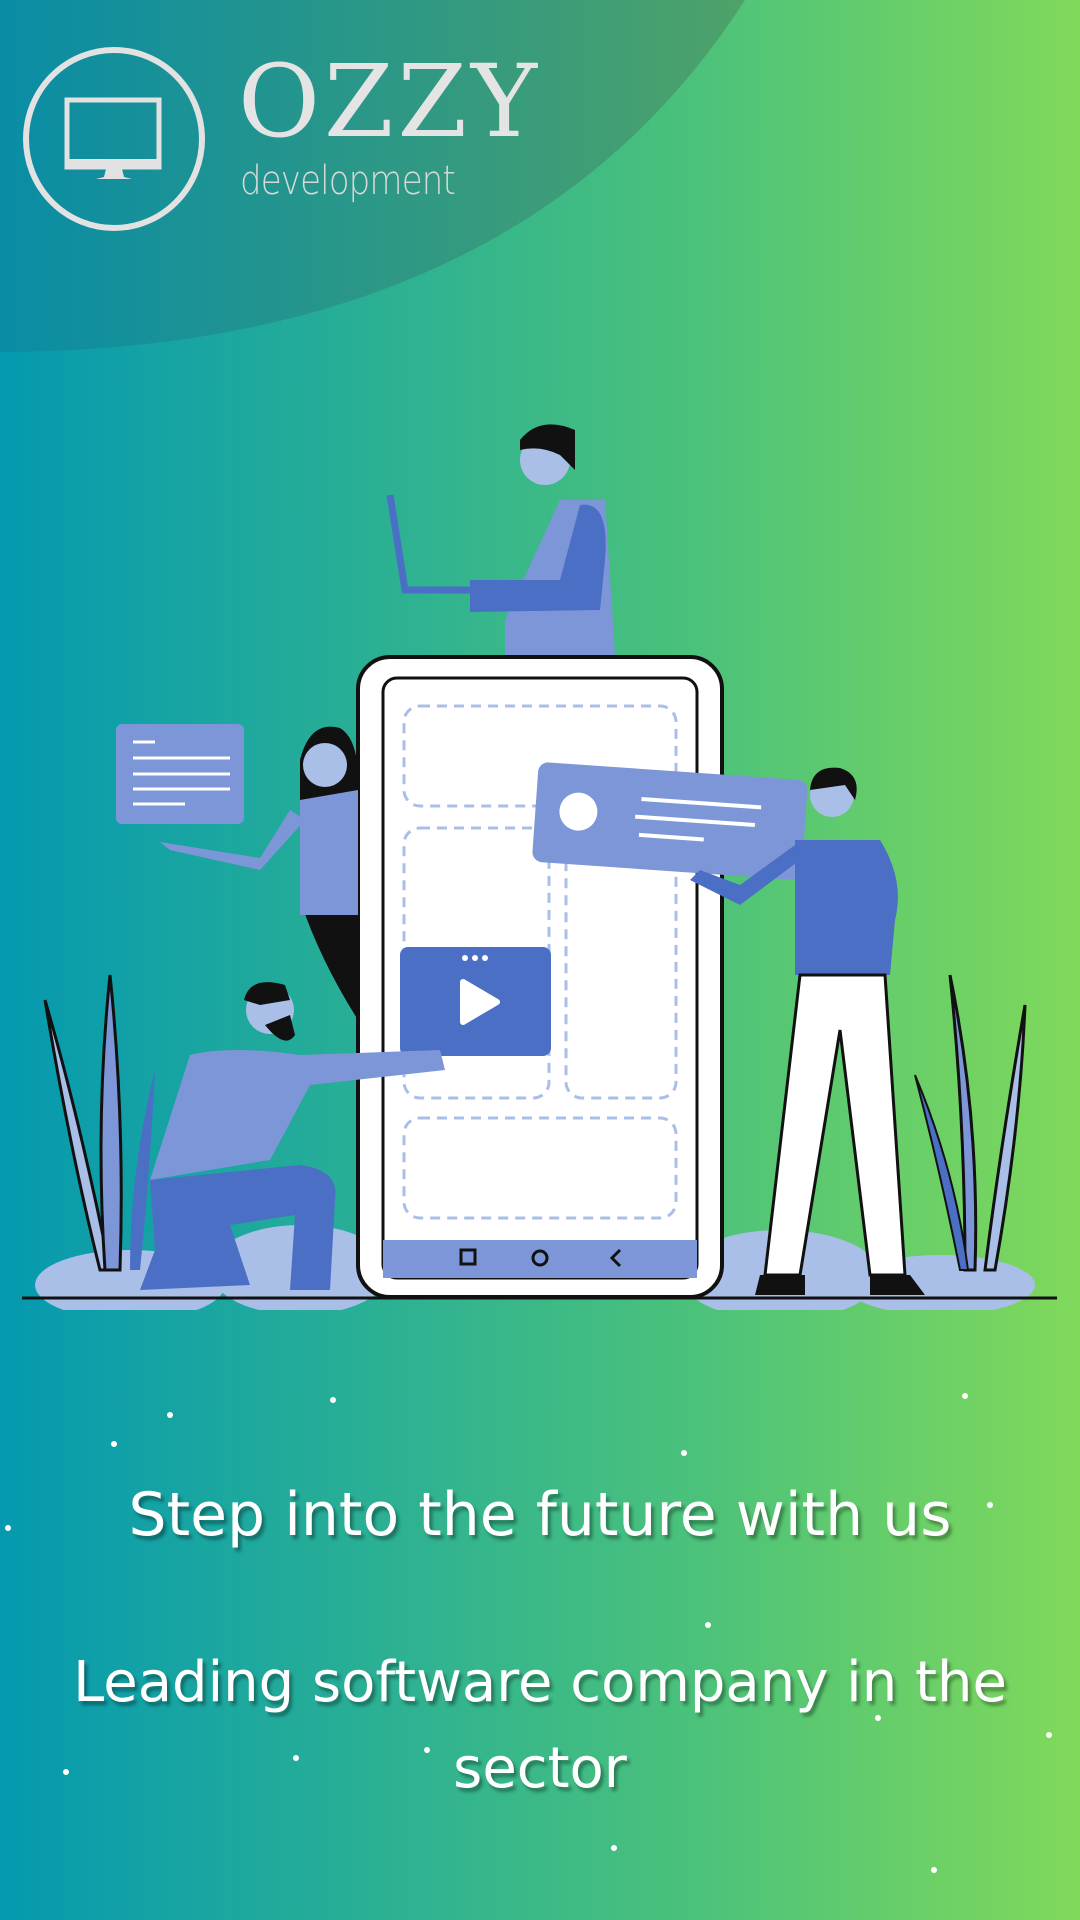 This screenshot has width=1080, height=1920. What do you see at coordinates (670, 821) in the screenshot?
I see `profile-card` at bounding box center [670, 821].